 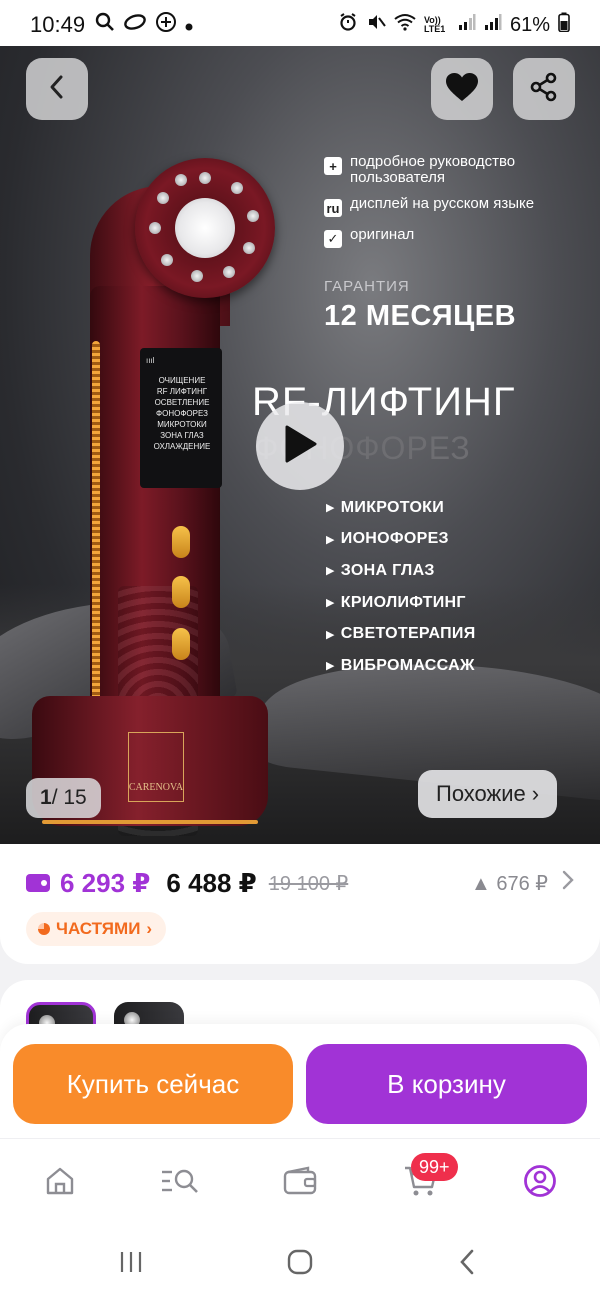 I want to click on play-icon, so click(x=300, y=446).